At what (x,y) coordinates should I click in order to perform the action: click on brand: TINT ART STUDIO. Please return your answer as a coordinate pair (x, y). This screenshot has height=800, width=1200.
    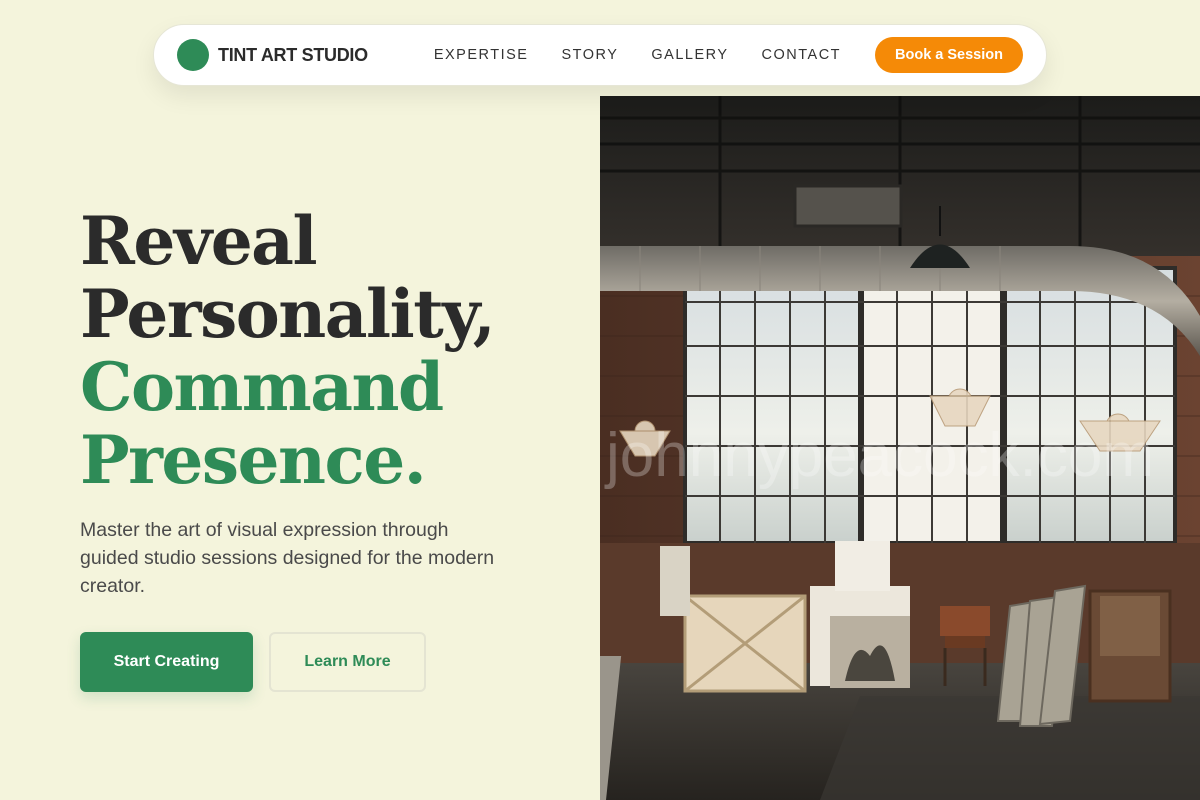
    Looking at the image, I should click on (272, 55).